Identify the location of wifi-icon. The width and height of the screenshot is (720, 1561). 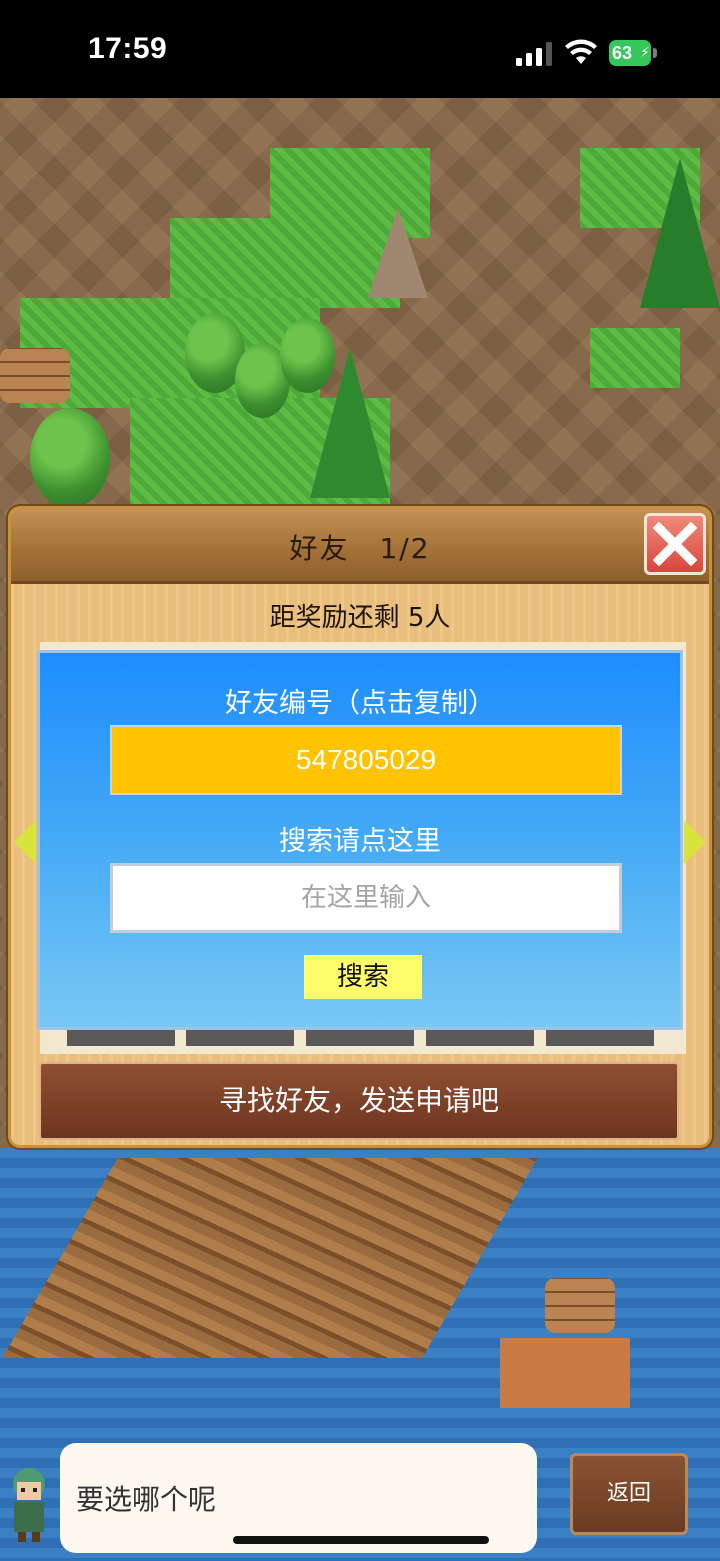
(581, 51).